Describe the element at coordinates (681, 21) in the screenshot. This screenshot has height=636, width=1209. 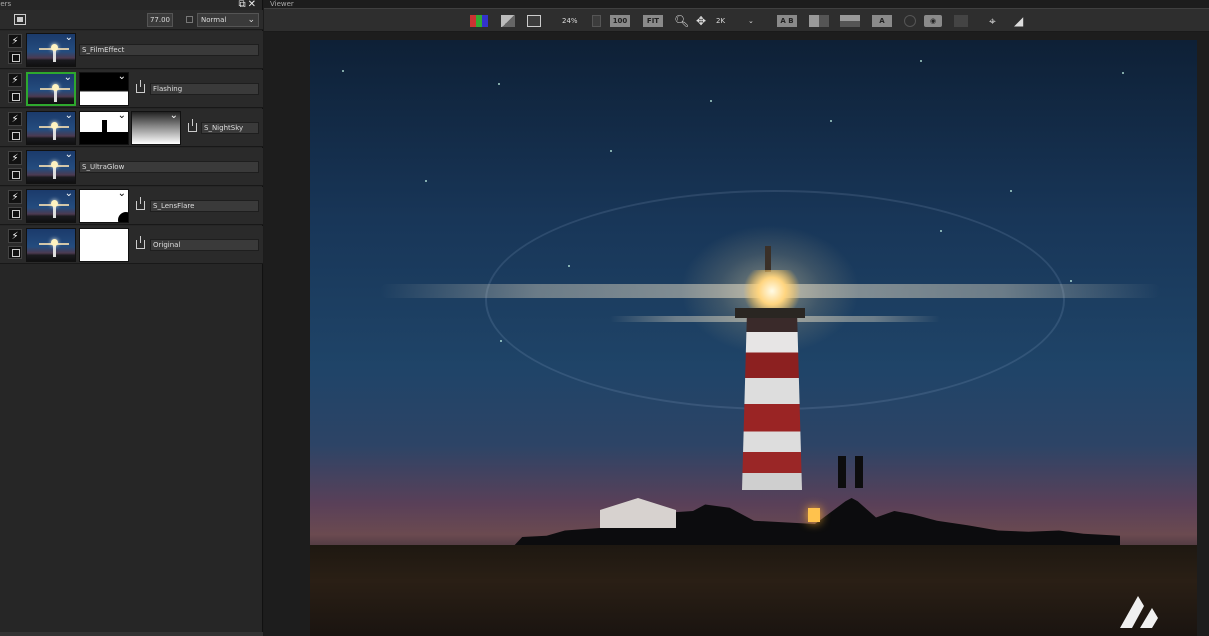
I see `magnifier-icon: 🔍︎` at that location.